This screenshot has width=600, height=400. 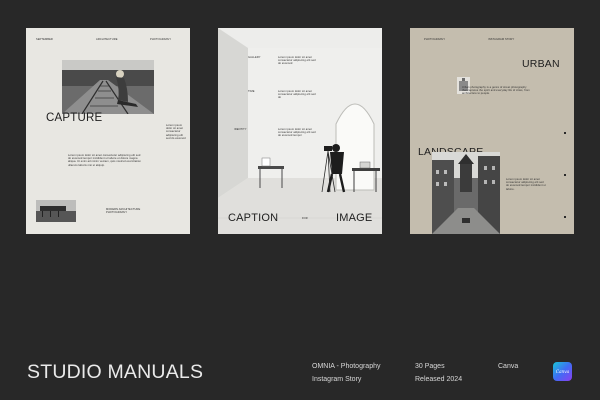 I want to click on rail-track-photo, so click(x=108, y=87).